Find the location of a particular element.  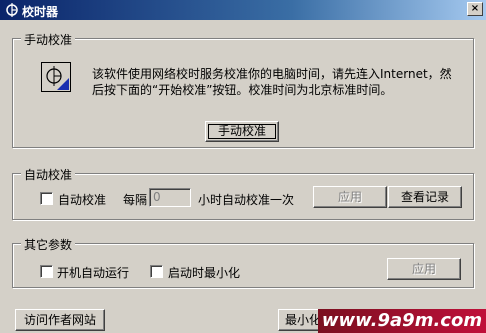

window-title: 校时器 is located at coordinates (40, 12).